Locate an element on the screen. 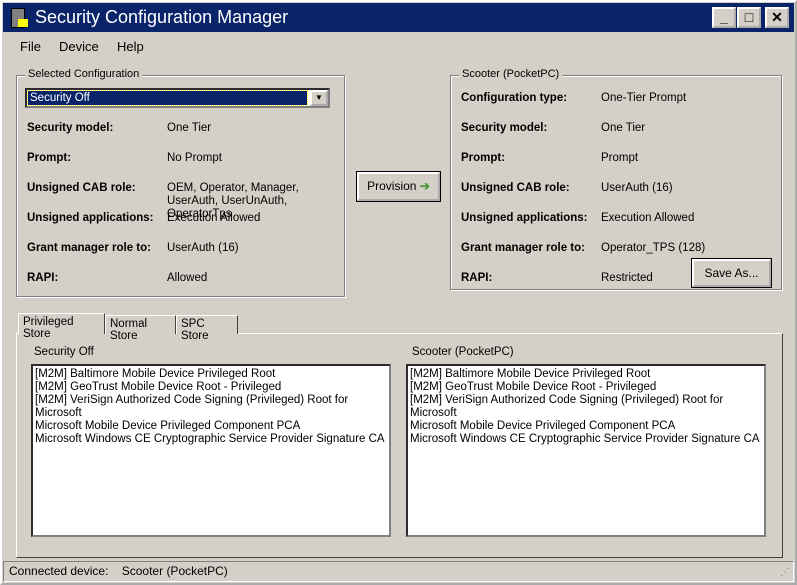  group-label: Scooter (PocketPC) is located at coordinates (511, 74).